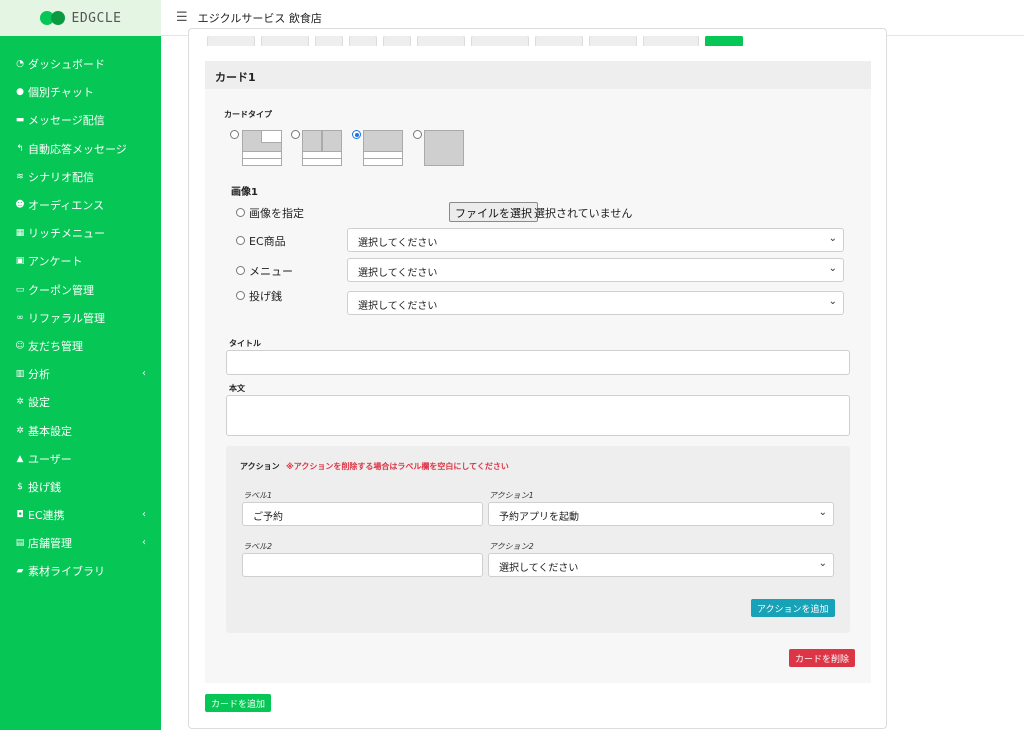 The image size is (1024, 730). I want to click on sidebar-item-label: オーディエンス, so click(66, 206).